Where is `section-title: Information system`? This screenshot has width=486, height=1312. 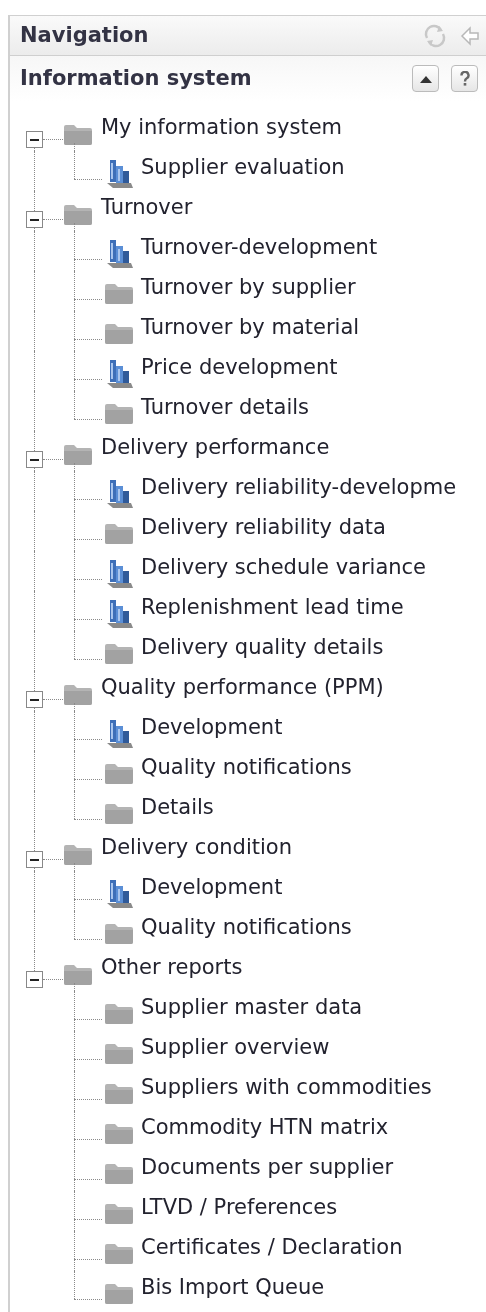 section-title: Information system is located at coordinates (136, 78).